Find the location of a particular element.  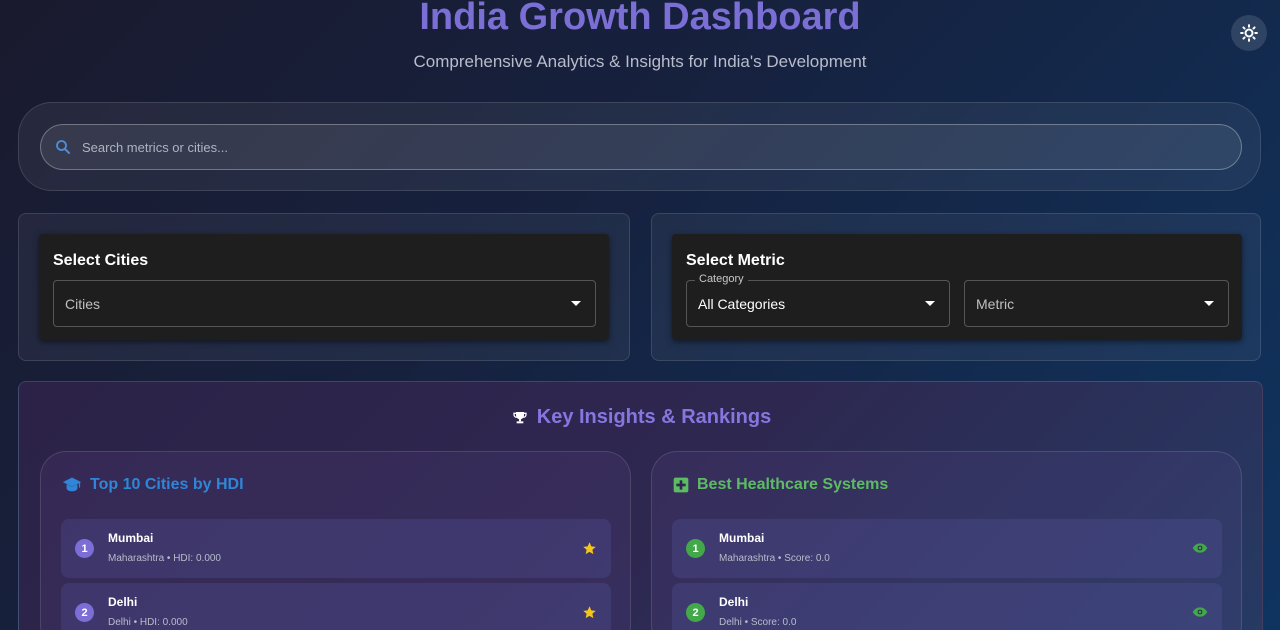

search-box is located at coordinates (641, 147).